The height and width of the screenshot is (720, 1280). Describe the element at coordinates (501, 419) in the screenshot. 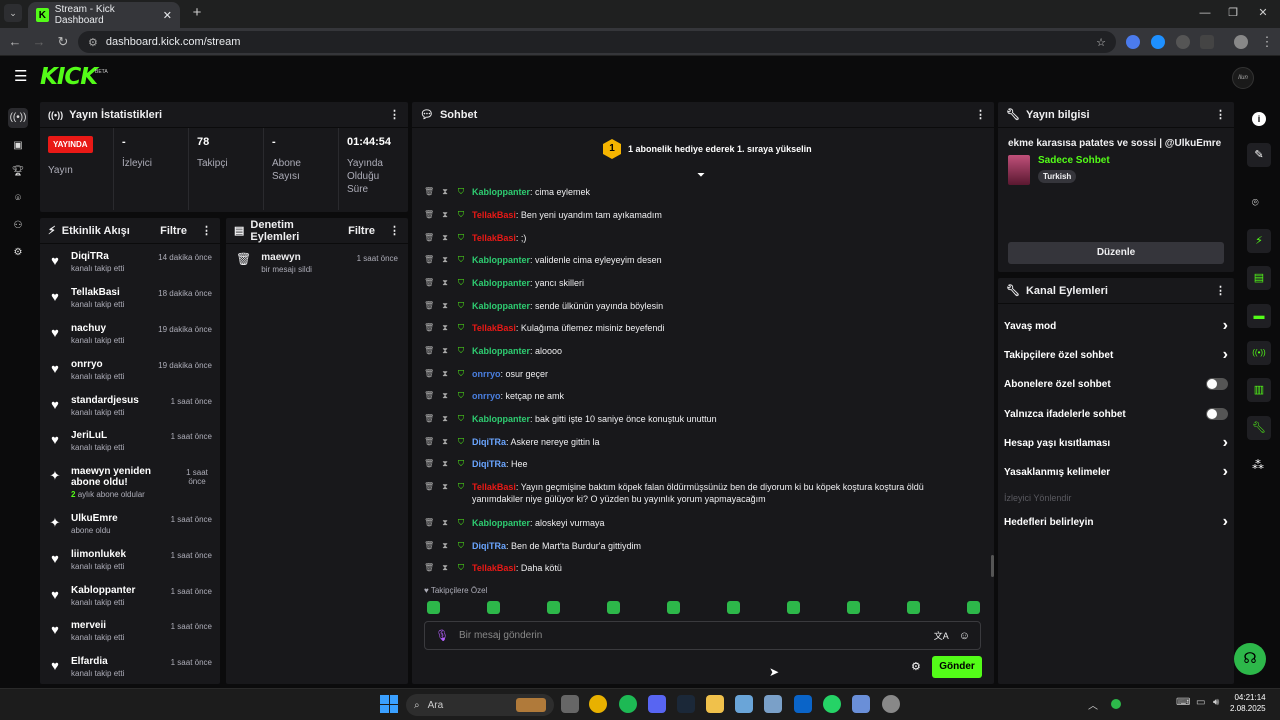

I see `chat-username: Kabloppanter` at that location.